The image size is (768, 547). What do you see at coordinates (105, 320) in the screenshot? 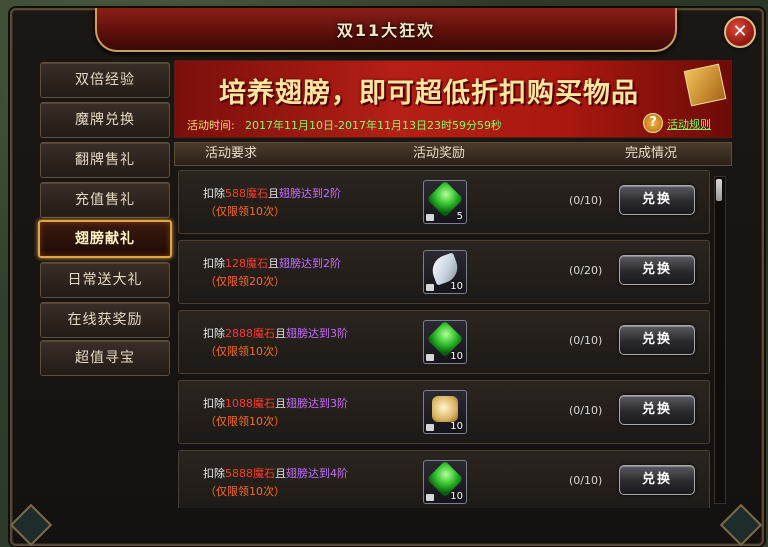
I see `sidebar-item-online-reward: 在线获奖励` at bounding box center [105, 320].